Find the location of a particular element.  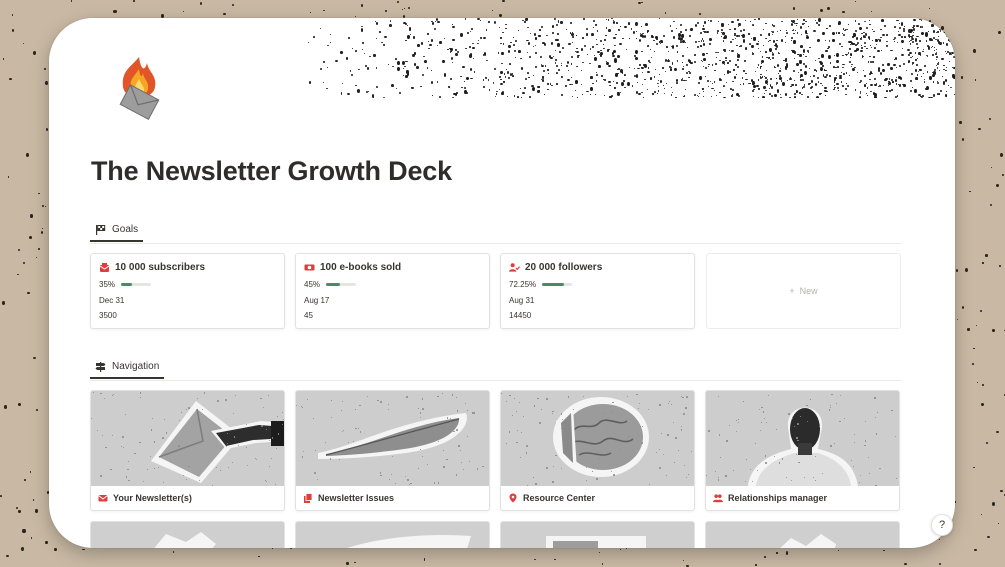

goal-title: 100 e-books sold is located at coordinates (361, 267).